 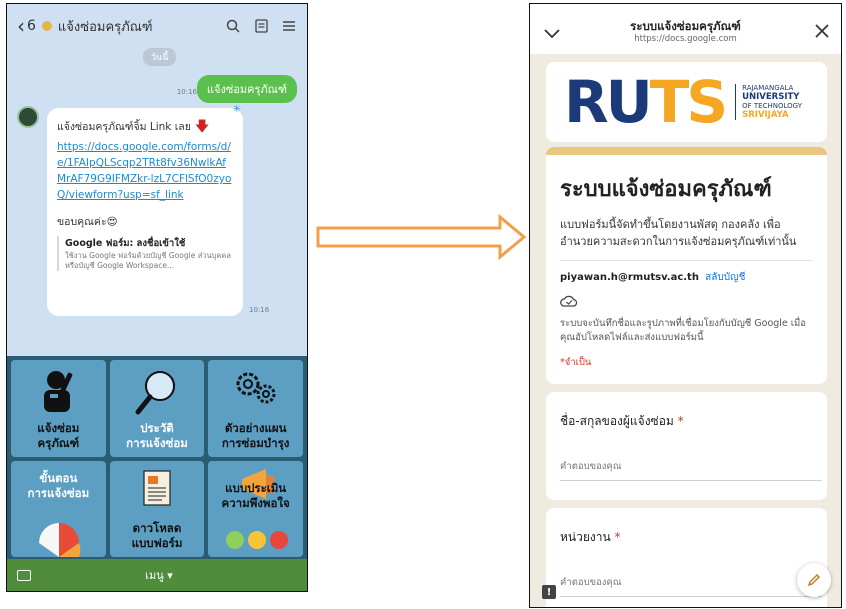 I want to click on answer-input-department: คำตอบของคุณ, so click(x=691, y=586).